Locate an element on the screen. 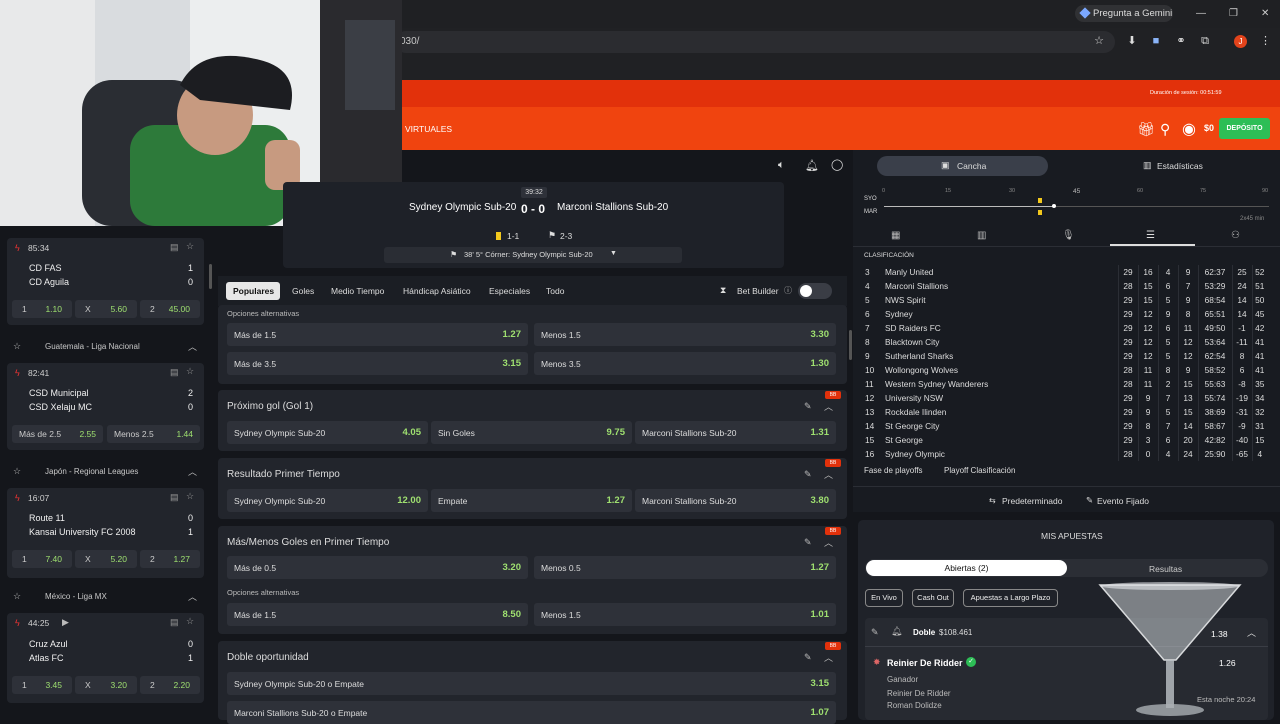 This screenshot has height=724, width=1280. bet-option: Sydney Olympic Sub-20 4.05 is located at coordinates (327, 432).